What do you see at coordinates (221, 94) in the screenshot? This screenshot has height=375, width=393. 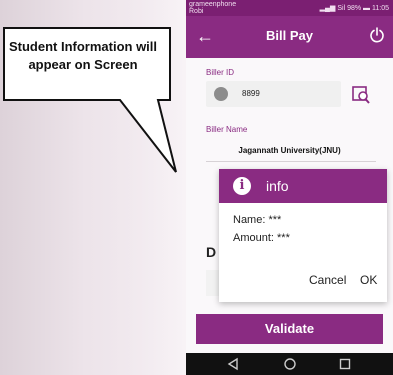 I see `biller-icon` at bounding box center [221, 94].